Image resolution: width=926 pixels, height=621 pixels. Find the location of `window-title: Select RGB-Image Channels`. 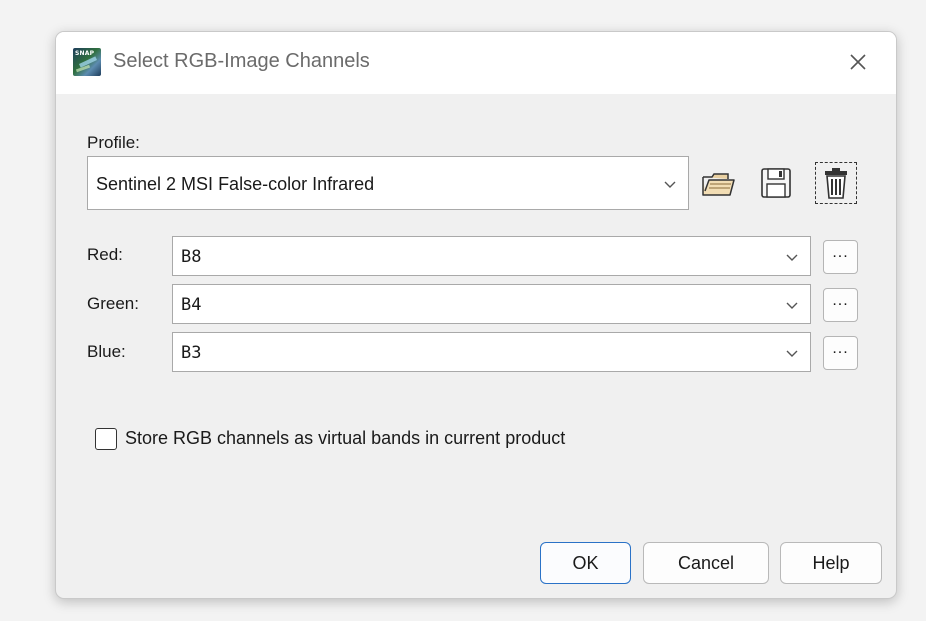

window-title: Select RGB-Image Channels is located at coordinates (241, 61).